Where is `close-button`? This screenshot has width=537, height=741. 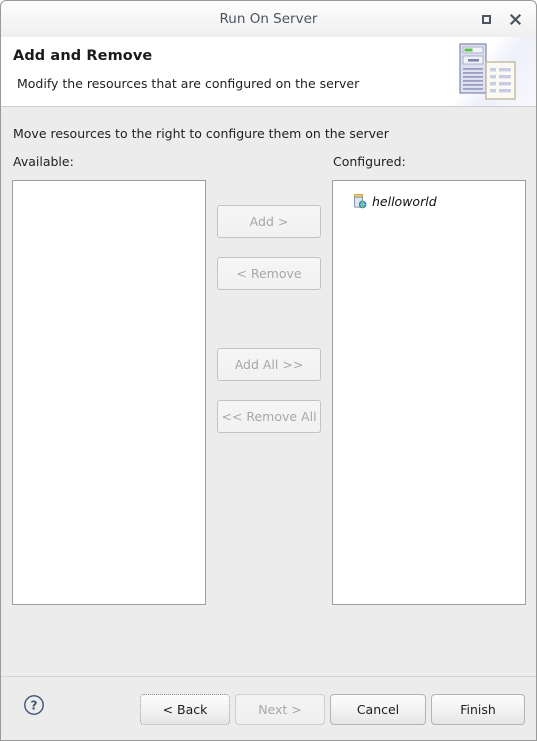
close-button is located at coordinates (515, 19).